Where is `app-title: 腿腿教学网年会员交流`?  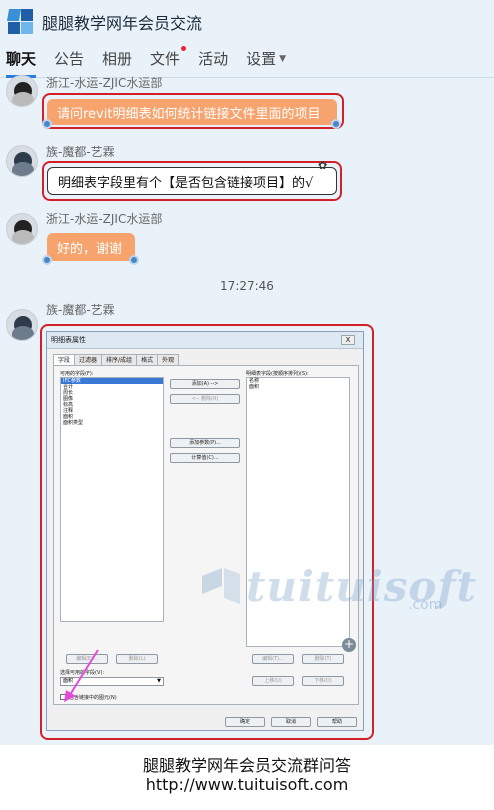 app-title: 腿腿教学网年会员交流 is located at coordinates (122, 23).